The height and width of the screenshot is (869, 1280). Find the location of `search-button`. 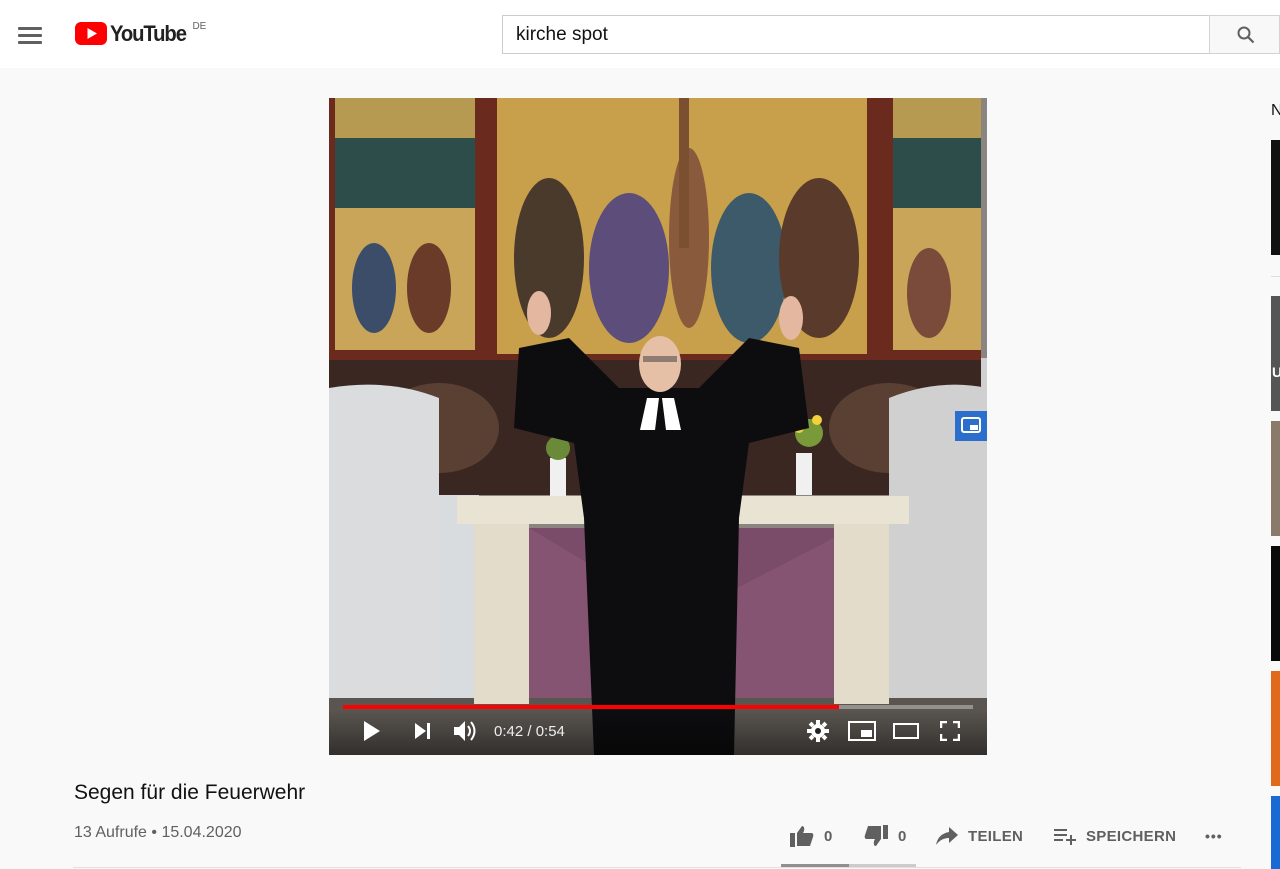

search-button is located at coordinates (1244, 34).